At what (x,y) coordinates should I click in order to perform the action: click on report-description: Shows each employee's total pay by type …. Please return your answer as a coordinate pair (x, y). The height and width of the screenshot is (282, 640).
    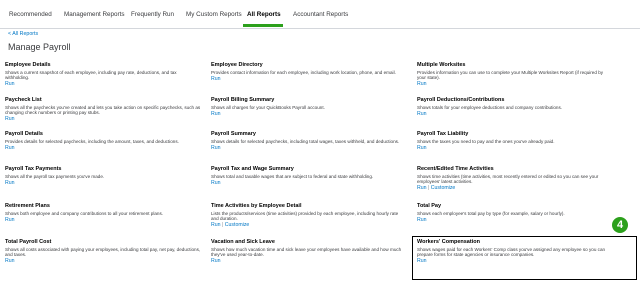
    Looking at the image, I should click on (491, 213).